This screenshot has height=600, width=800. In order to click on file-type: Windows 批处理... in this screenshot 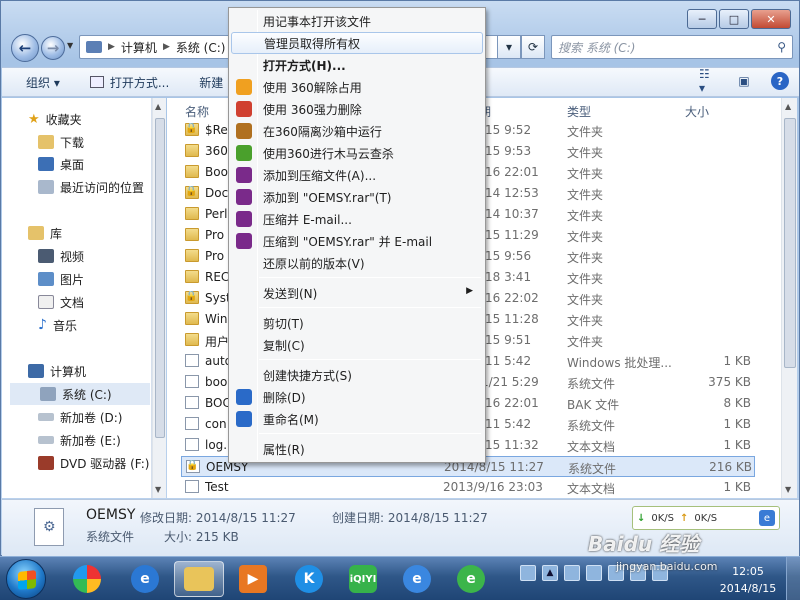, I will do `click(619, 363)`.